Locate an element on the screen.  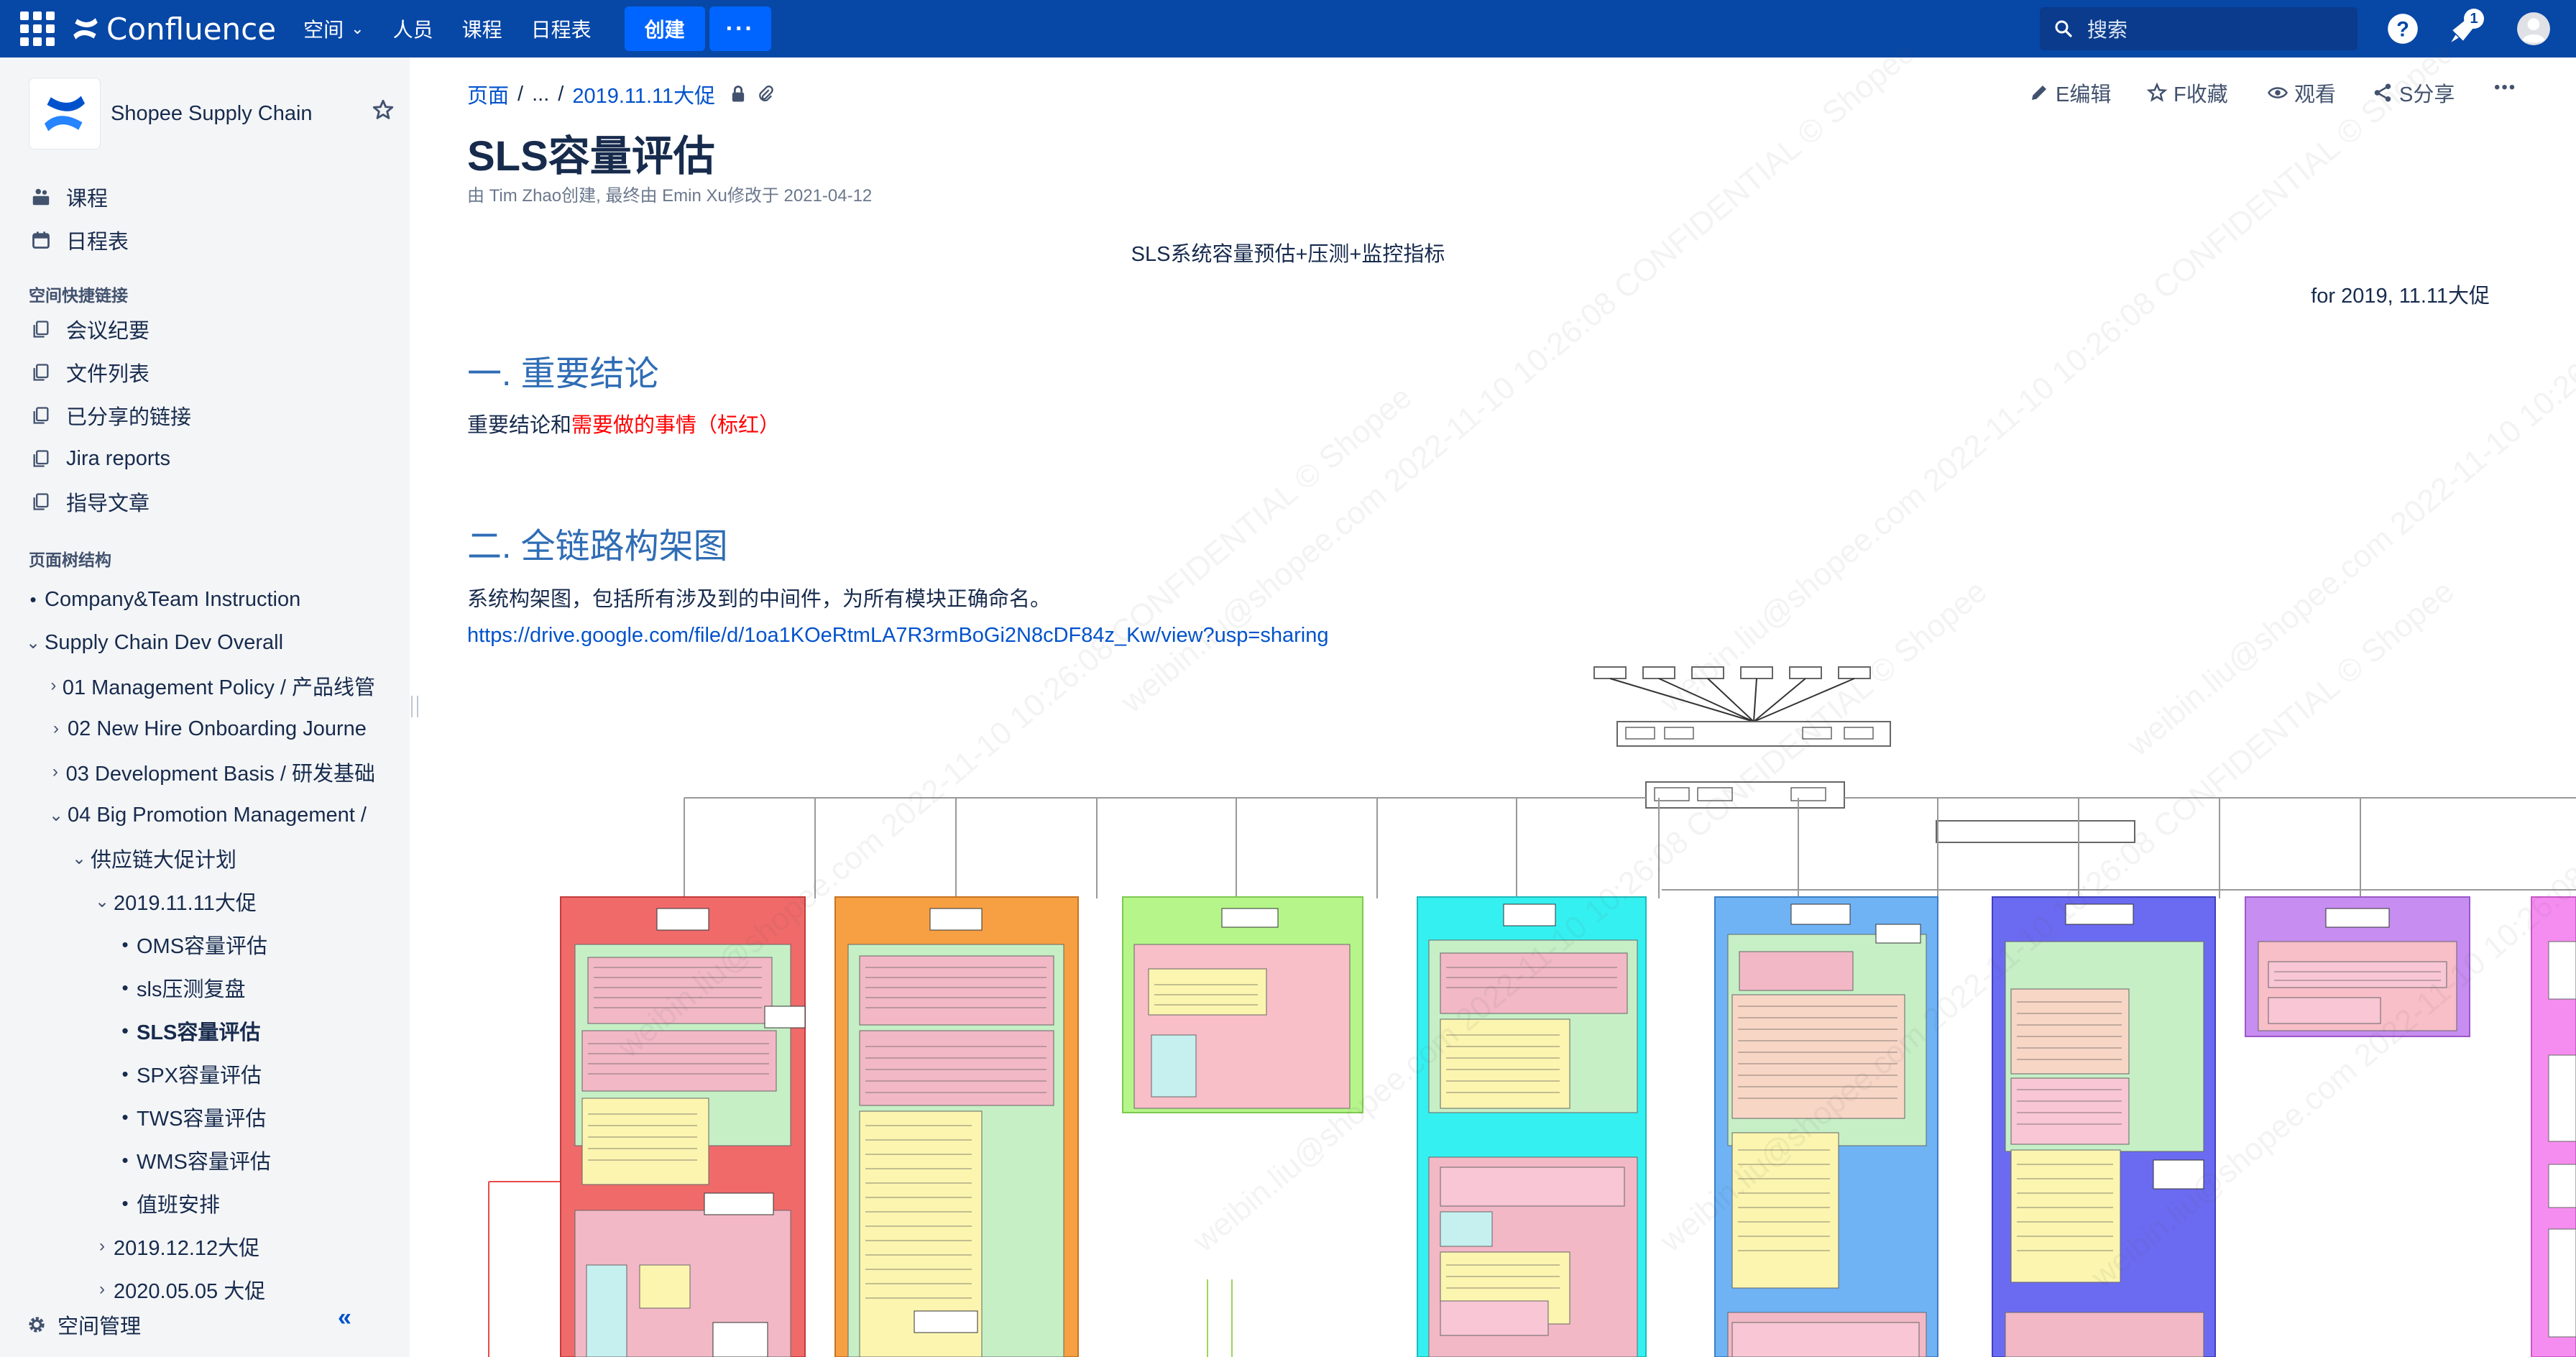
right-aligned-note: for 2019, 11.11大促 is located at coordinates (2400, 296).